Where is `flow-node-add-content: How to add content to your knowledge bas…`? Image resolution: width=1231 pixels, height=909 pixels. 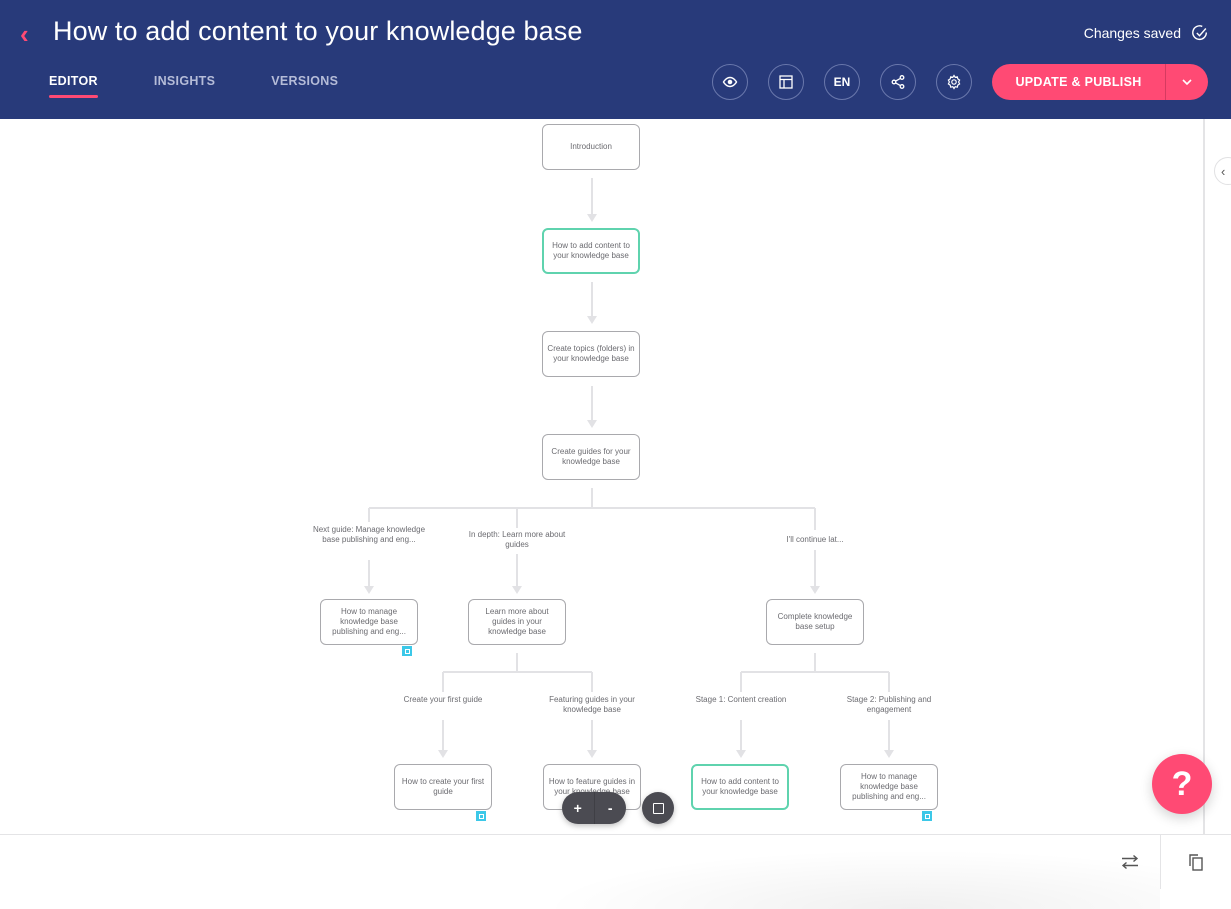
flow-node-add-content: How to add content to your knowledge bas… is located at coordinates (591, 251).